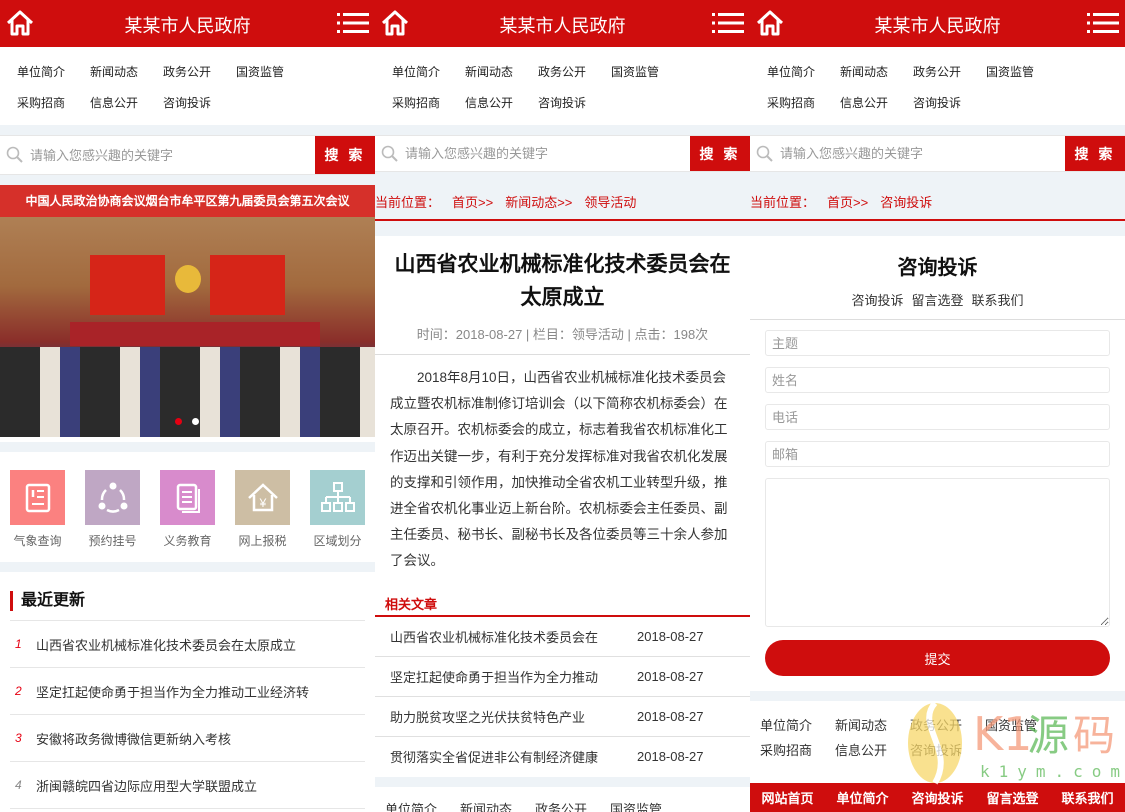  Describe the element at coordinates (187, 785) in the screenshot. I see `list-item: 4 浙闽赣皖四省边际应用型大学联盟成立` at that location.